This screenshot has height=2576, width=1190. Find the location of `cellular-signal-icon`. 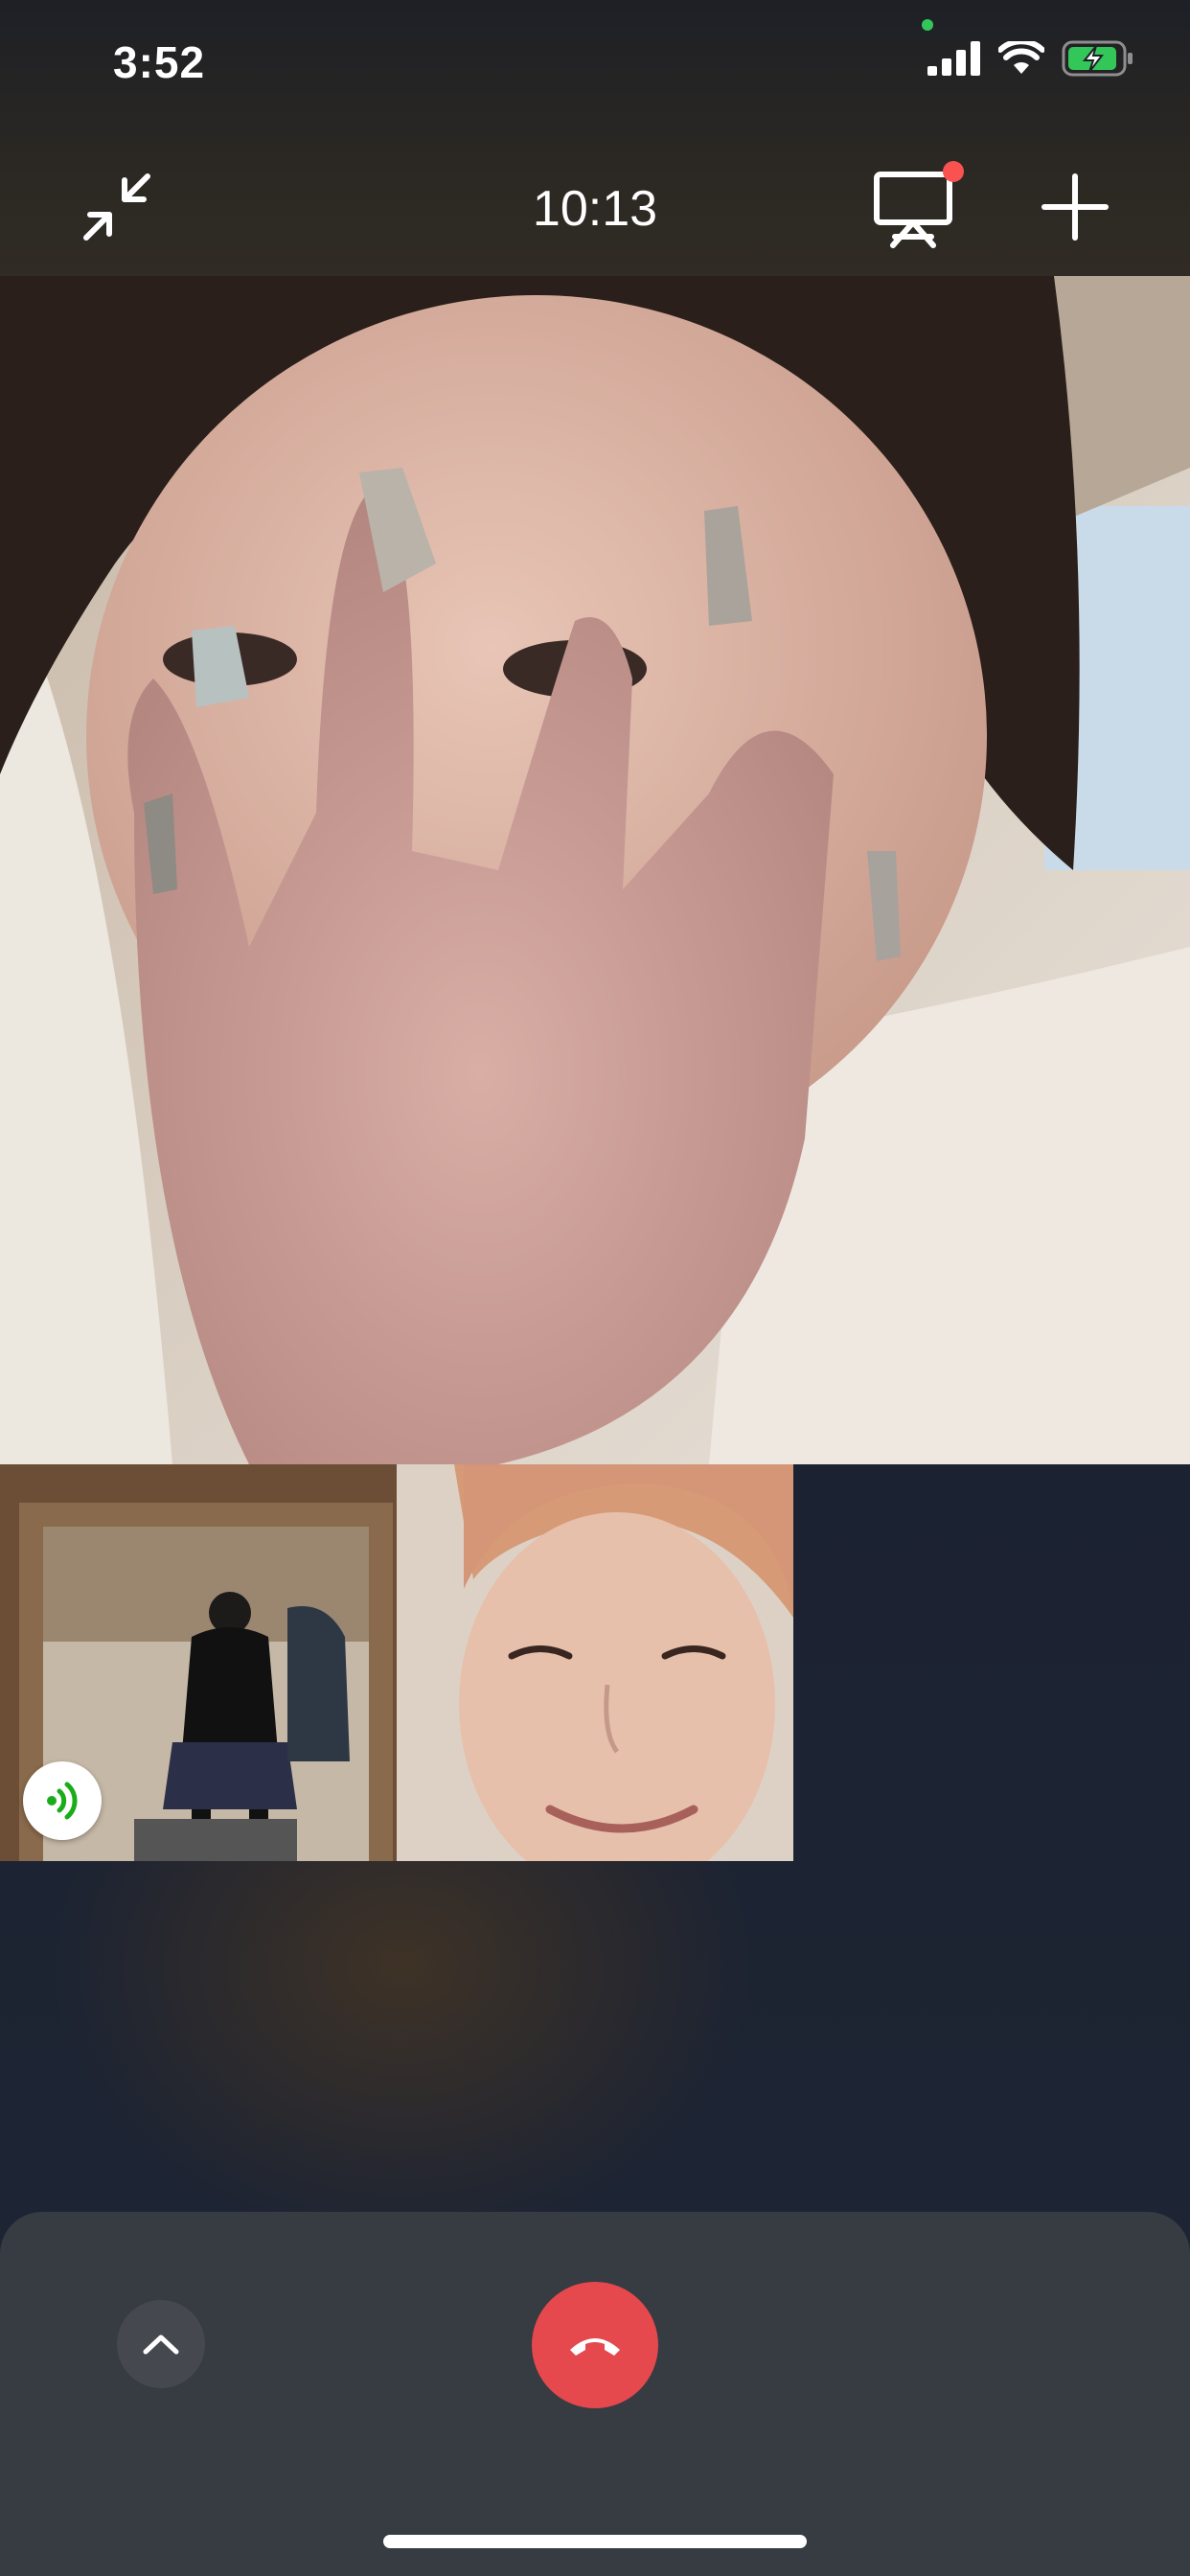

cellular-signal-icon is located at coordinates (954, 60).